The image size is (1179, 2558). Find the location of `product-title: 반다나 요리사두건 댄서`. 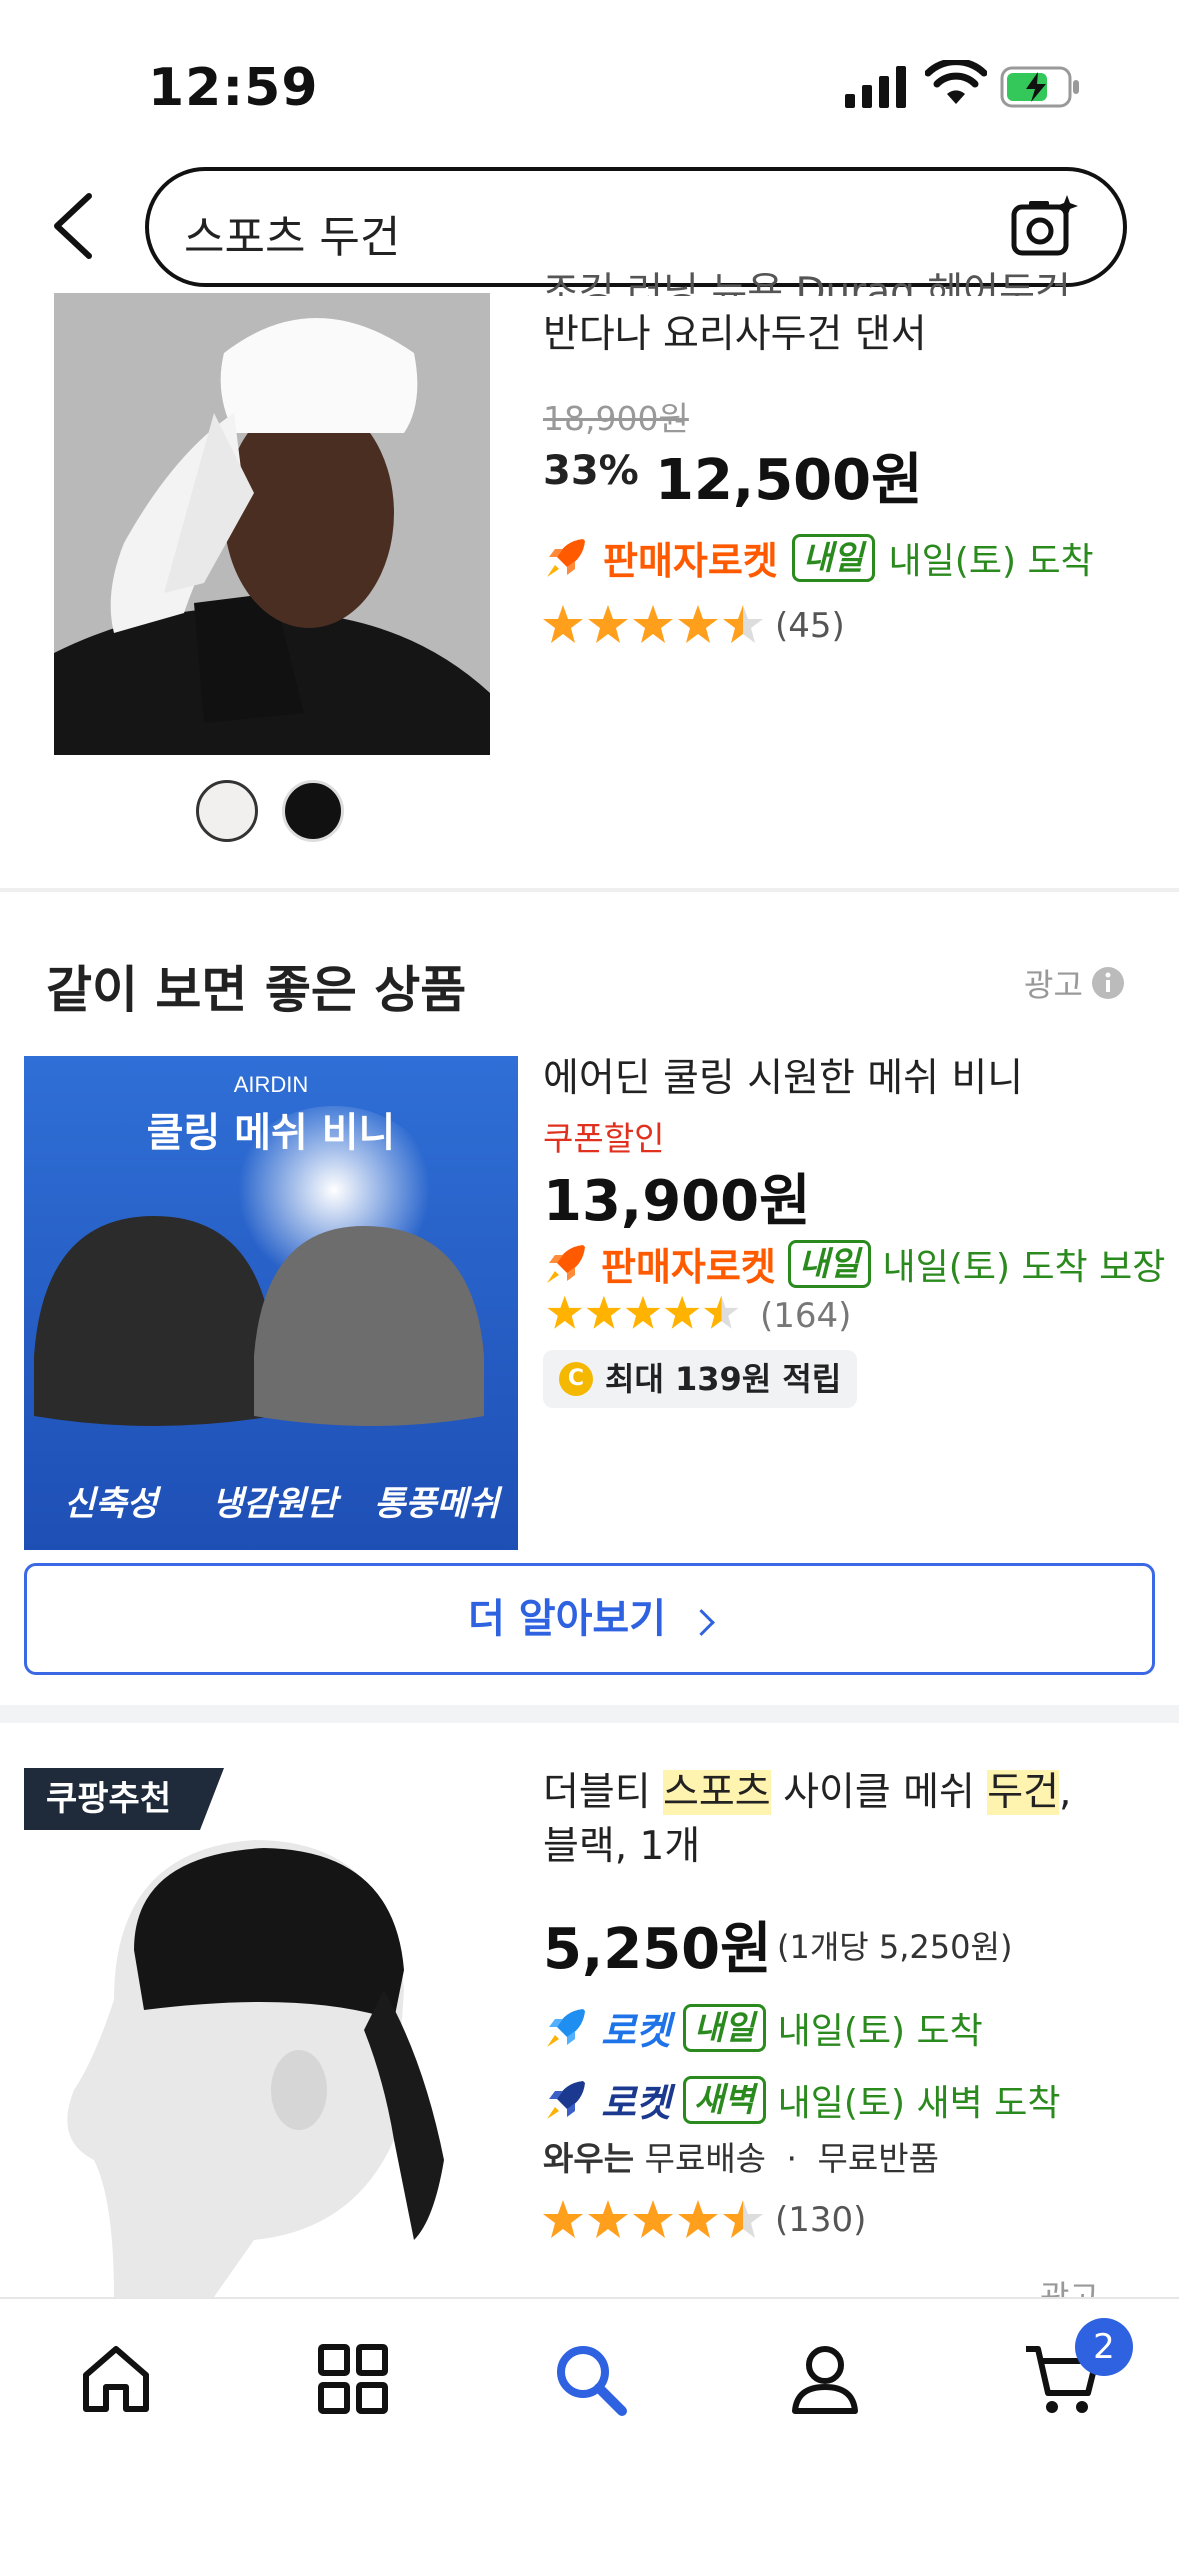

product-title: 반다나 요리사두건 댄서 is located at coordinates (735, 335).